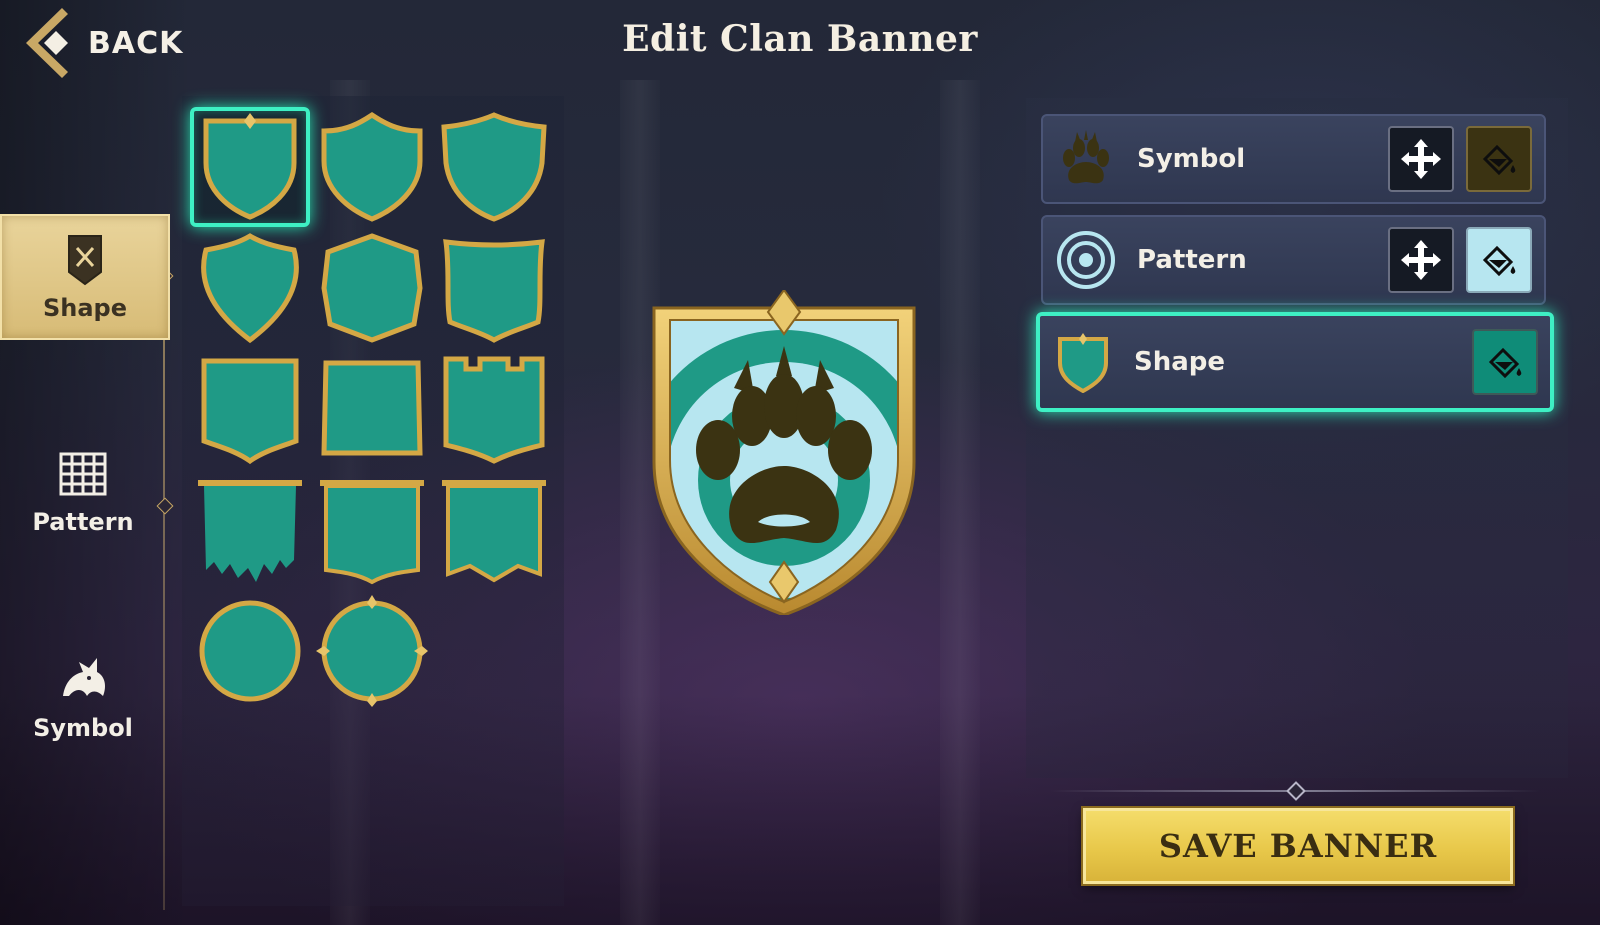 This screenshot has width=1600, height=925. What do you see at coordinates (494, 291) in the screenshot?
I see `square-shield-icon` at bounding box center [494, 291].